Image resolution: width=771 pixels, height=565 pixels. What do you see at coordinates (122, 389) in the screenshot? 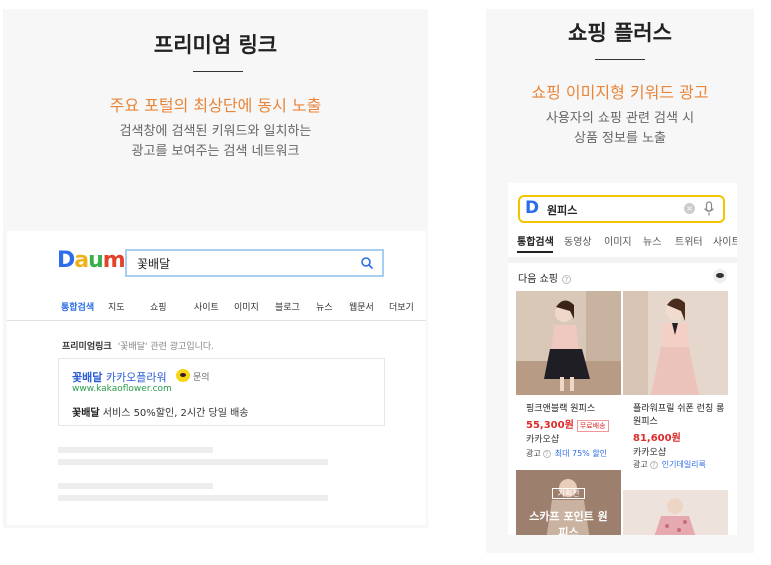
I see `ad-url: www.kakaoflower.com` at bounding box center [122, 389].